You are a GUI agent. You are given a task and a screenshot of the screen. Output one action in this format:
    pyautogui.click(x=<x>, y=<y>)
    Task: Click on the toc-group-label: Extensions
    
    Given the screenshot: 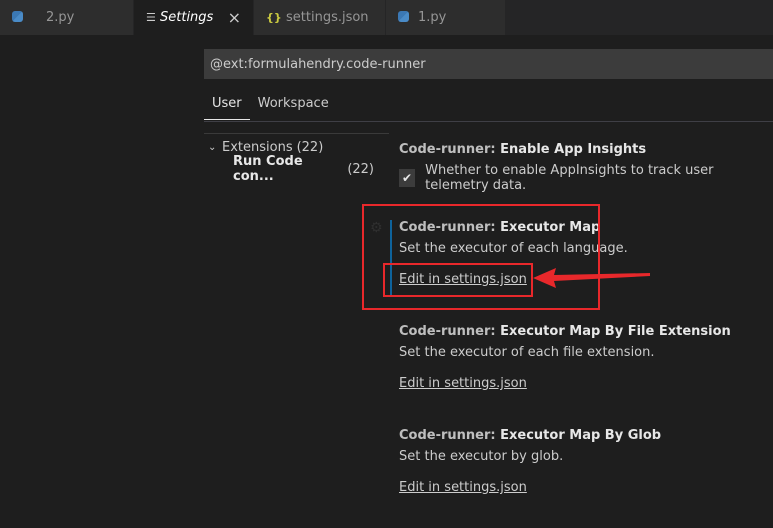 What is the action you would take?
    pyautogui.click(x=257, y=147)
    